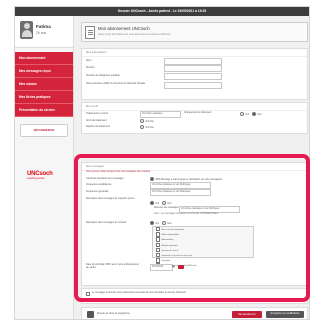 This screenshot has height=323, width=321. What do you see at coordinates (26, 30) in the screenshot?
I see `user-avatar-icon` at bounding box center [26, 30].